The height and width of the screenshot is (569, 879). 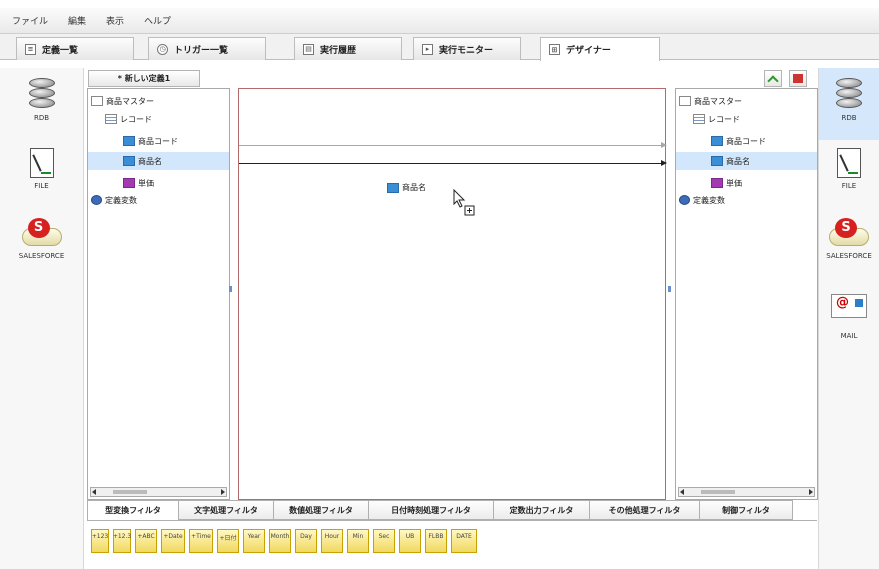 I want to click on filter-button: Year, so click(x=254, y=541).